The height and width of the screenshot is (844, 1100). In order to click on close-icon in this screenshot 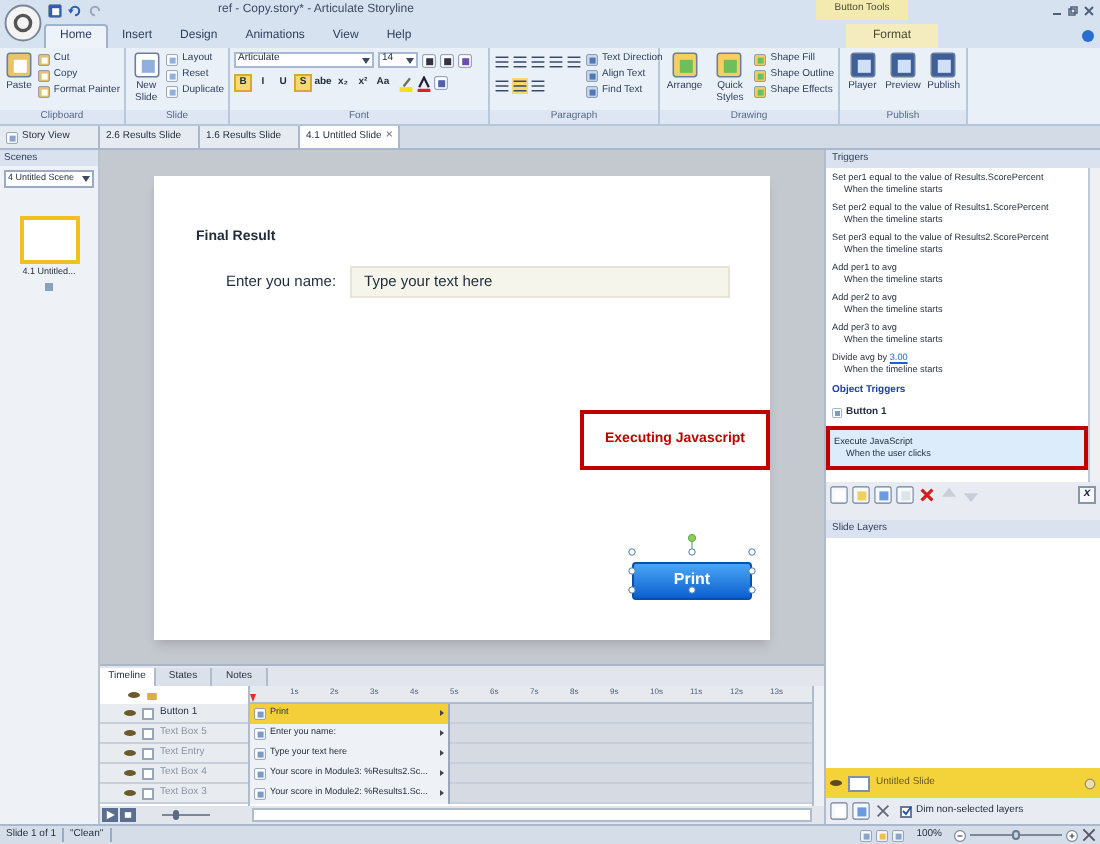, I will do `click(1089, 10)`.